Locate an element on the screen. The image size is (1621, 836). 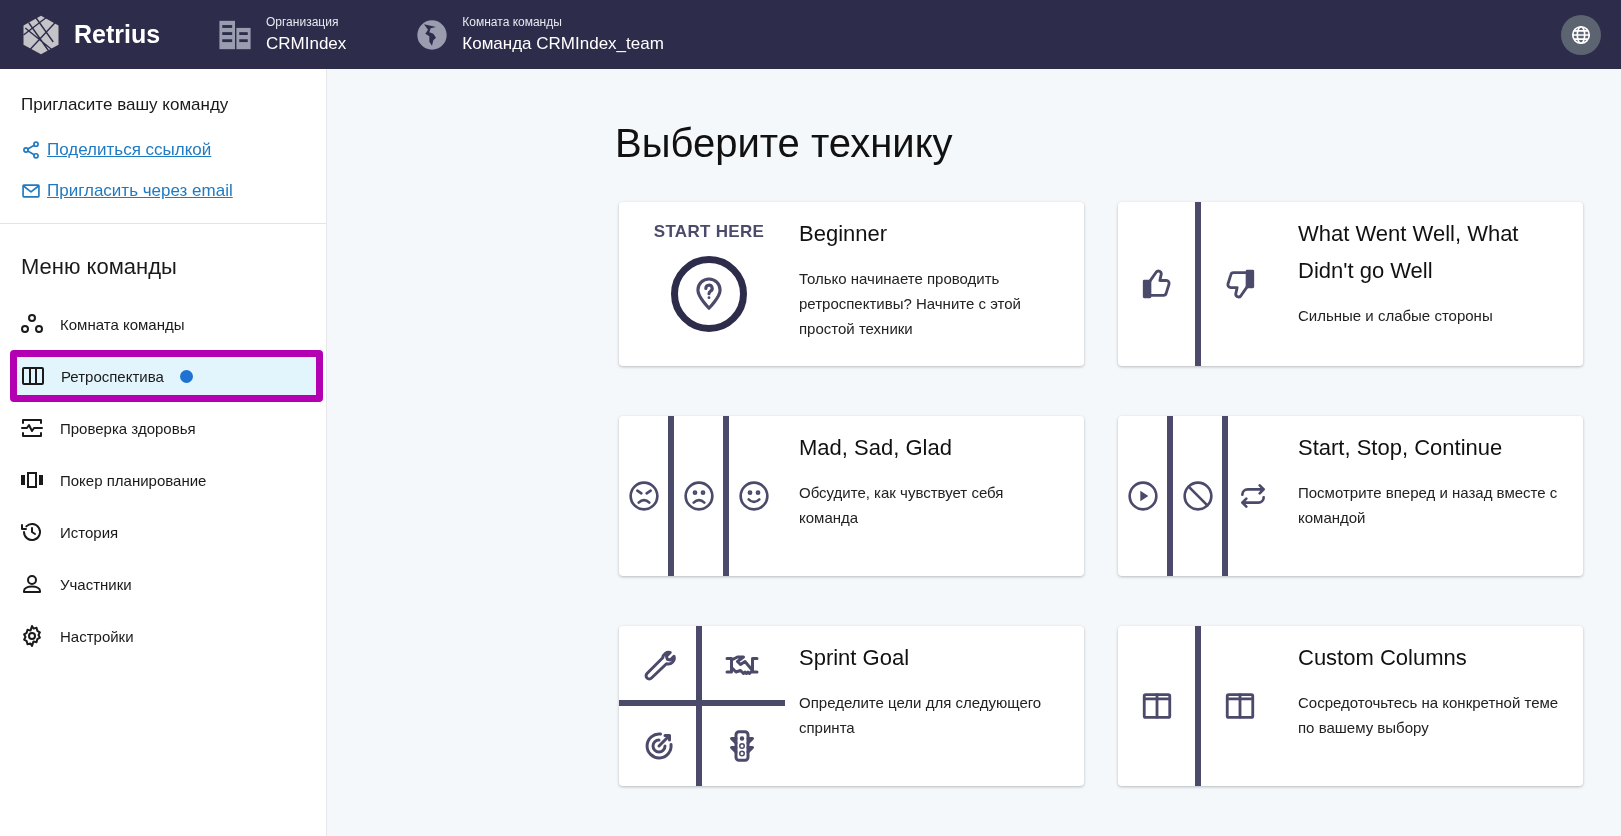
three-circles-icon is located at coordinates (32, 324).